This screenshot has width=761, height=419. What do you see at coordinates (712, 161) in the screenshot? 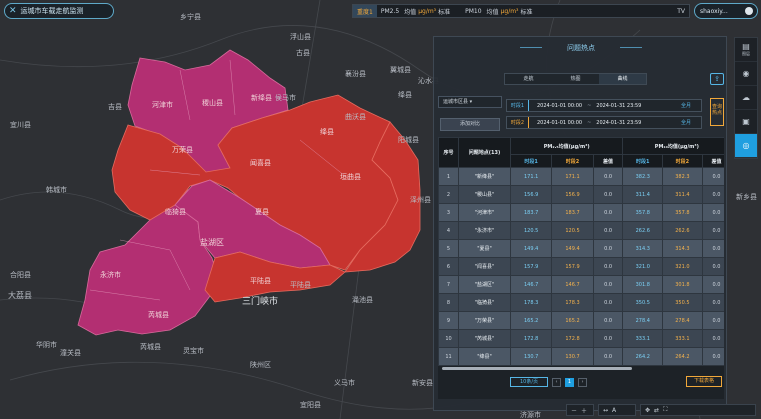
I see `subcol-pm10-diff: 差值` at bounding box center [712, 161].